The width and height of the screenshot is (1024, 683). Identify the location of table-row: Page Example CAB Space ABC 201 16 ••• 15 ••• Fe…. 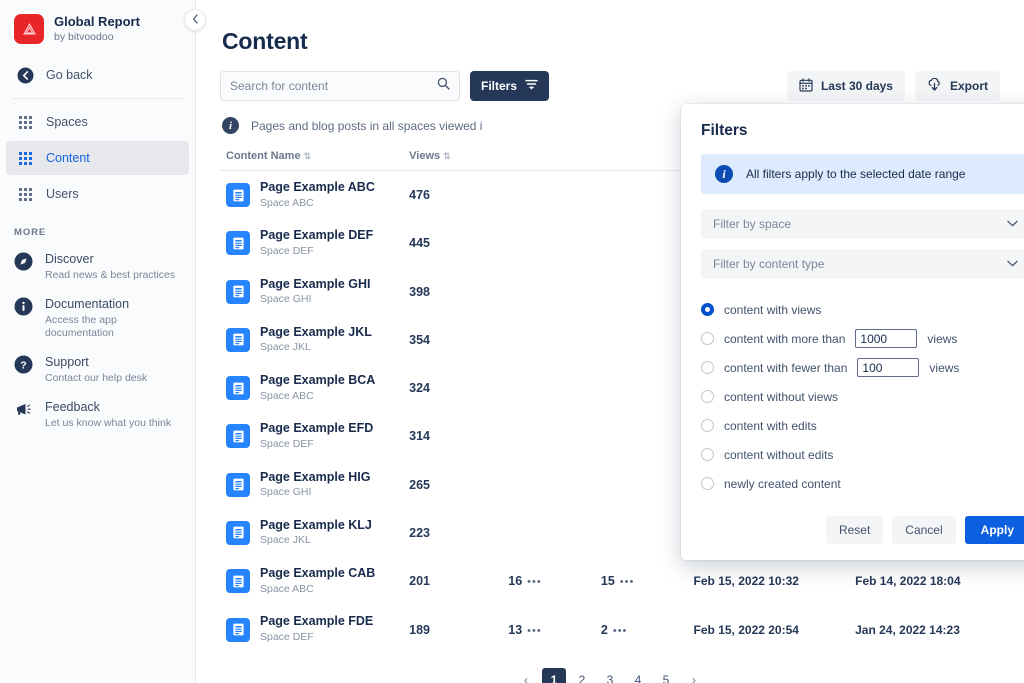
(610, 581).